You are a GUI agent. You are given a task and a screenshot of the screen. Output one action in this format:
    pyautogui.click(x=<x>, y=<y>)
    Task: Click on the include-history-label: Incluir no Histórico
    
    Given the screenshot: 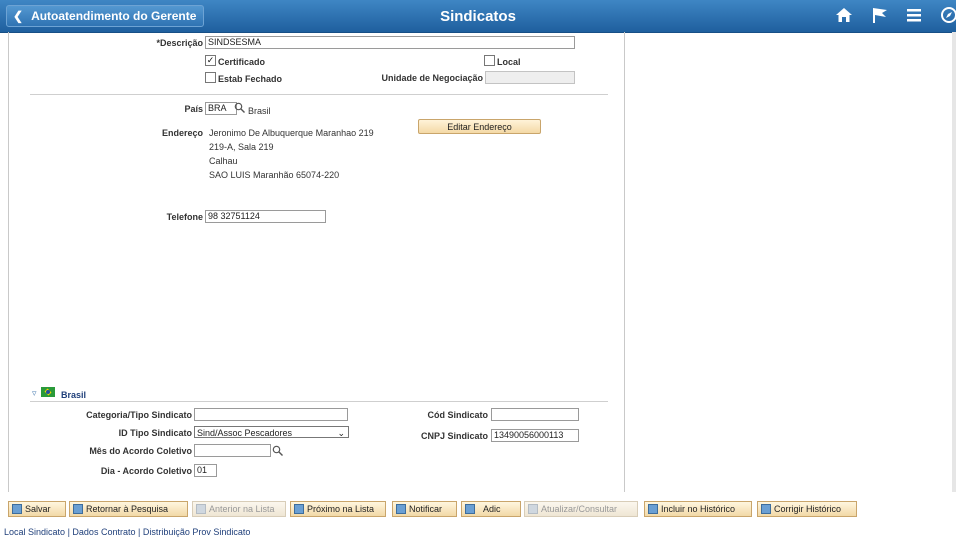 What is the action you would take?
    pyautogui.click(x=698, y=509)
    